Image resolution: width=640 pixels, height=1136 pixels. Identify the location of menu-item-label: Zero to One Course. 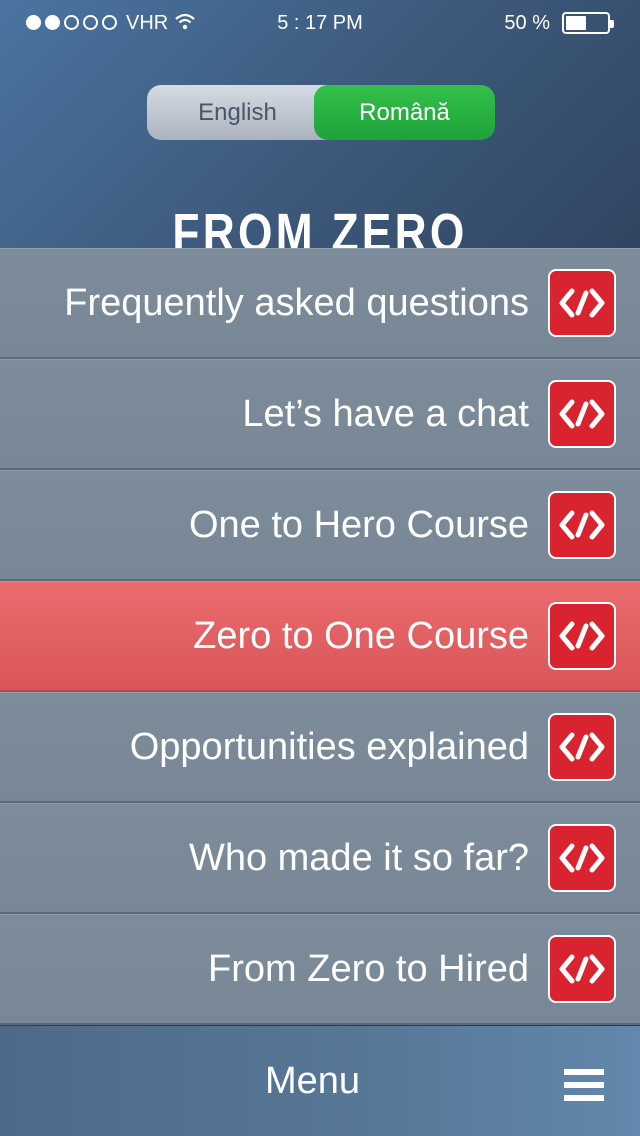
(361, 635).